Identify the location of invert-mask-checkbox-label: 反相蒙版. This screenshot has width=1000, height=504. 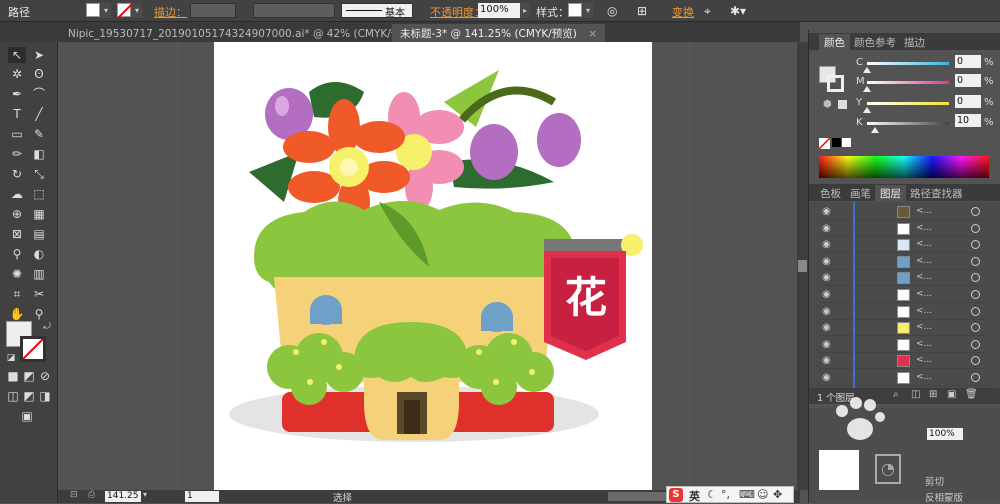
(944, 497).